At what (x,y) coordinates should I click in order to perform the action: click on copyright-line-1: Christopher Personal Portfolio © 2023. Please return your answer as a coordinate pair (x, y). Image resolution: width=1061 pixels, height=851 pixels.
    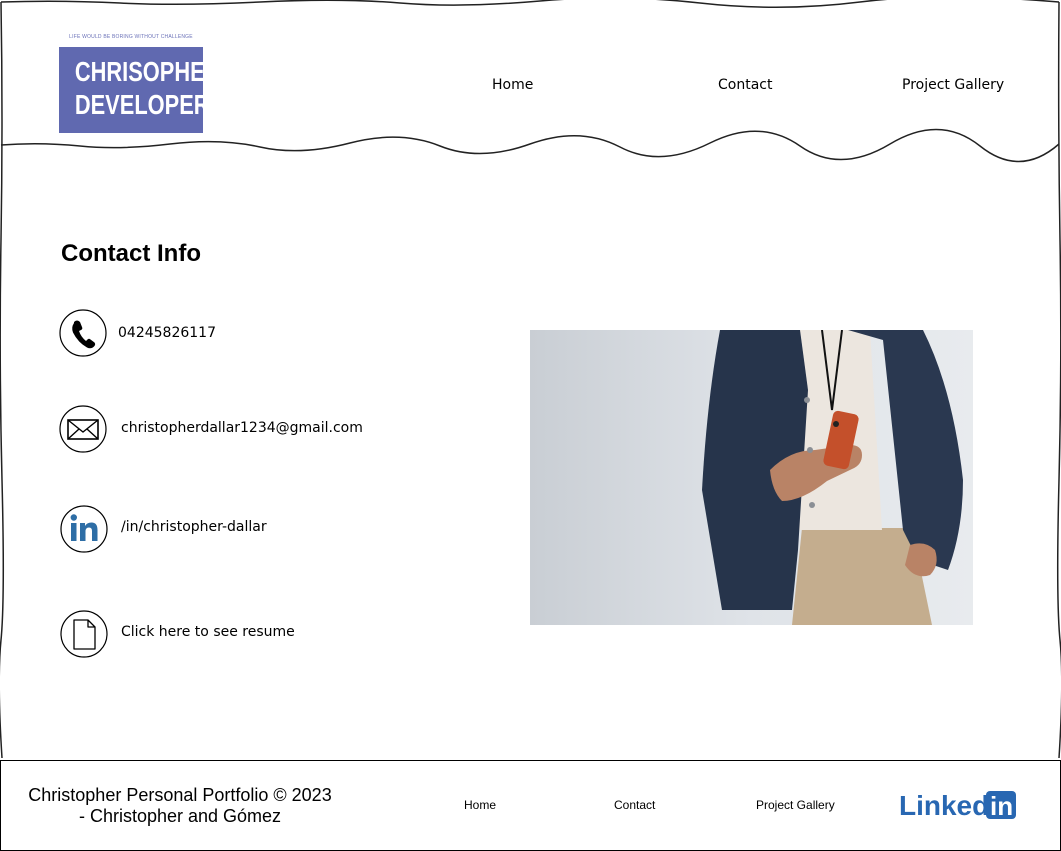
    Looking at the image, I should click on (180, 795).